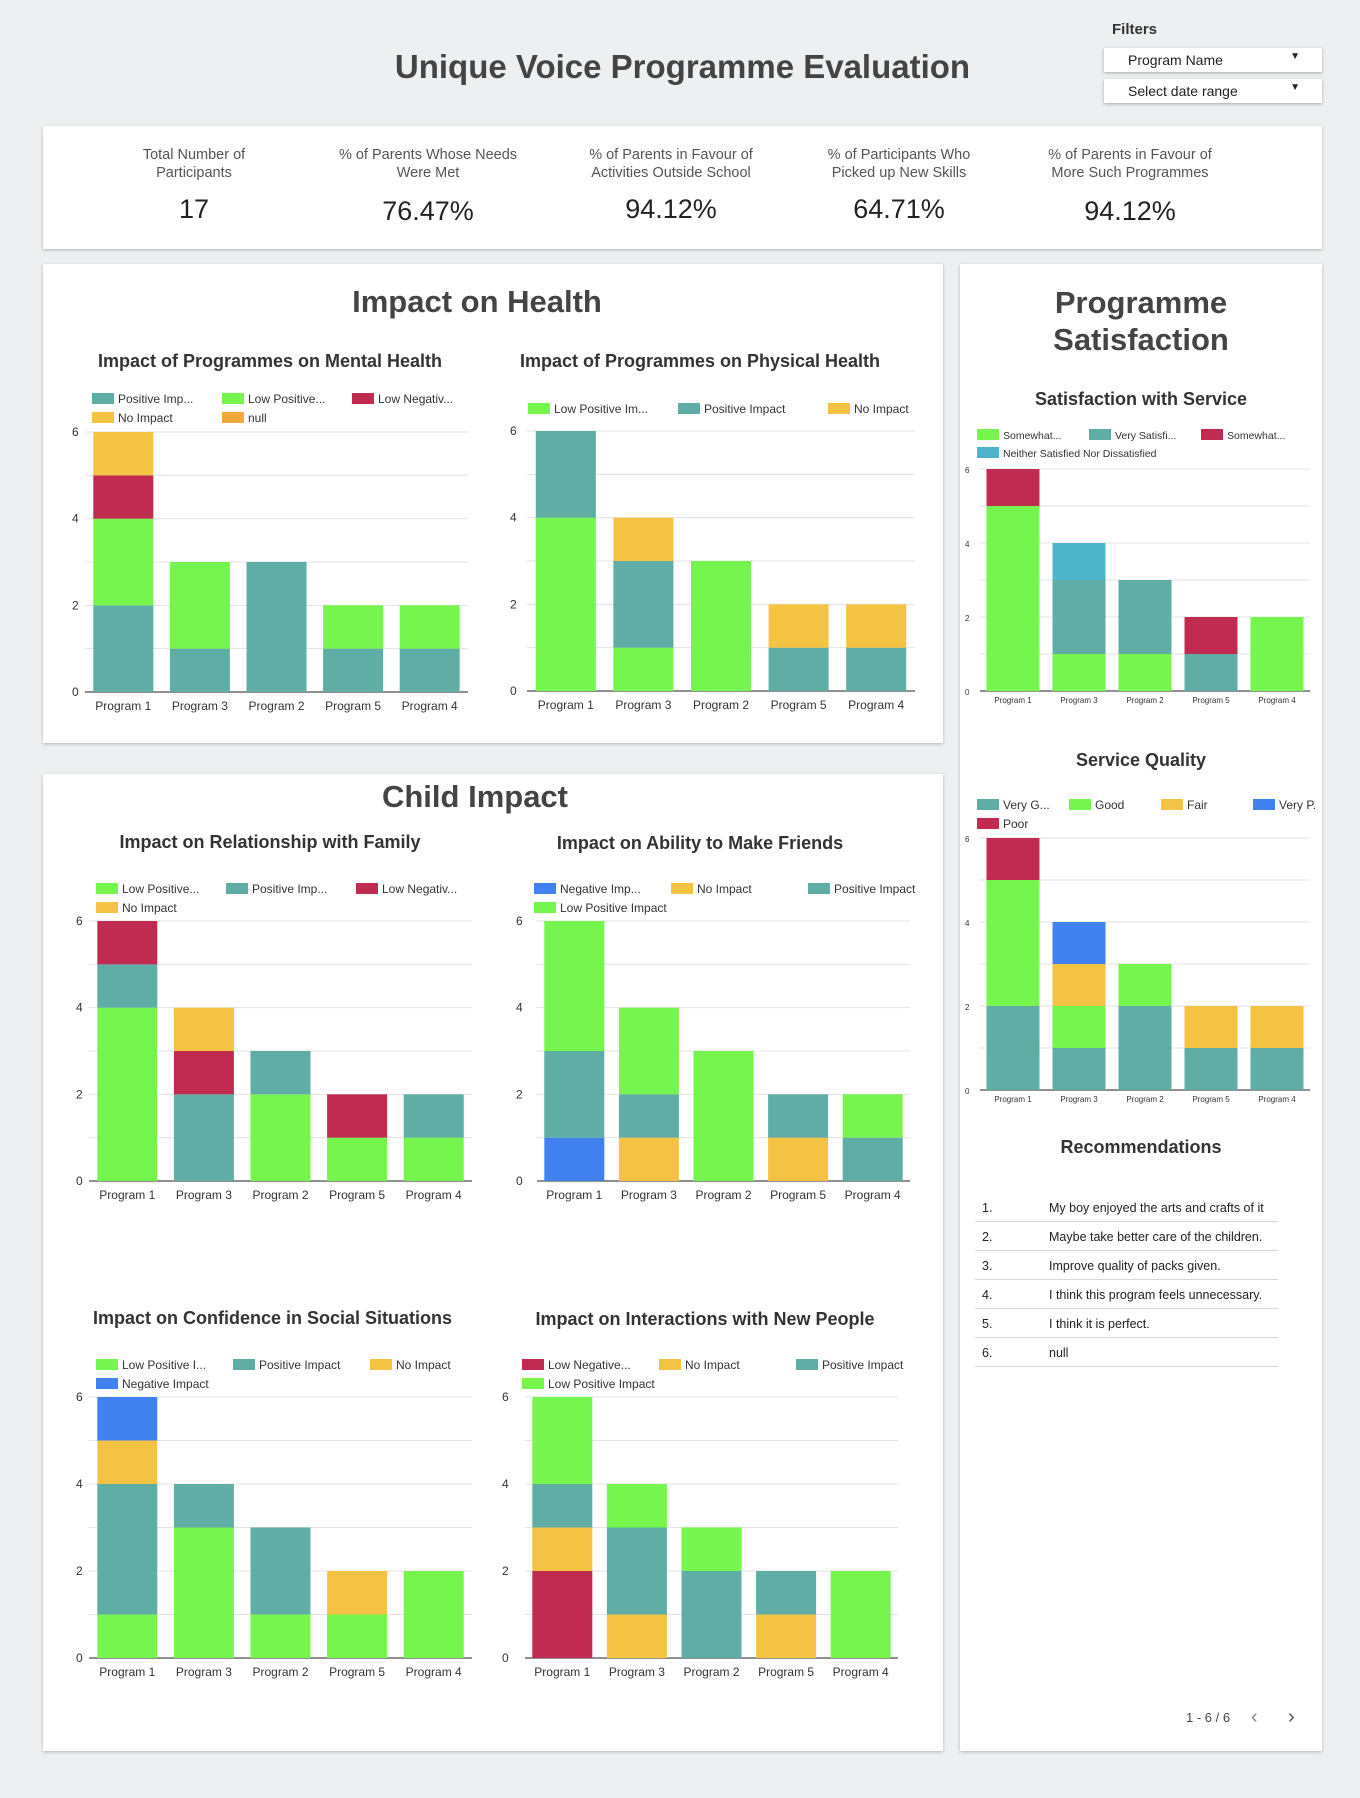 The image size is (1360, 1798). Describe the element at coordinates (477, 301) in the screenshot. I see `health-section-title: Impact on Health` at that location.